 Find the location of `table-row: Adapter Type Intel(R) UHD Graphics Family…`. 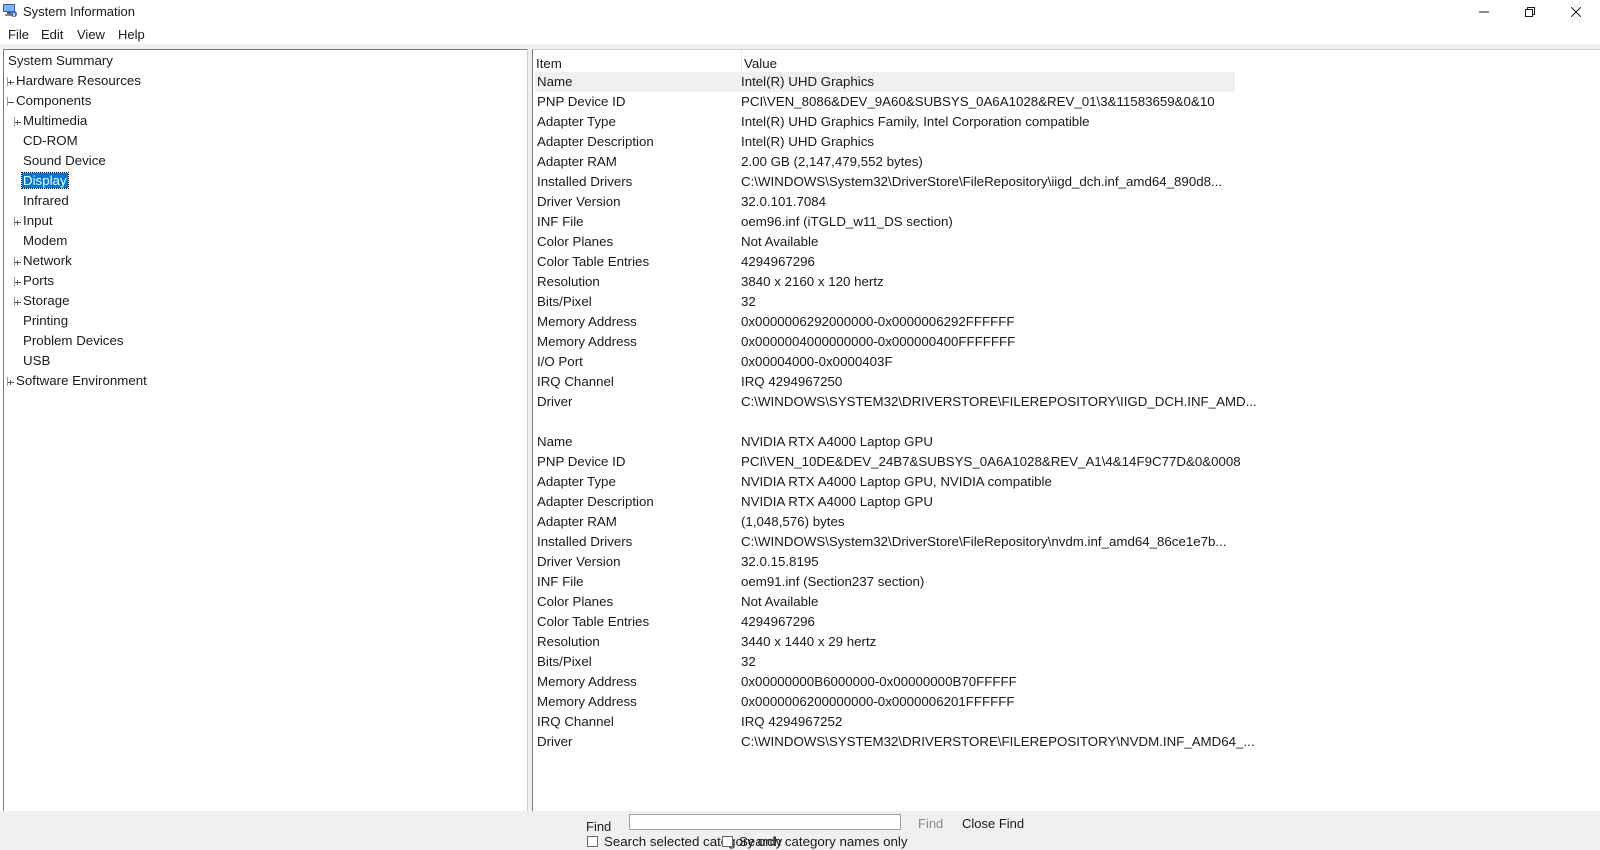

table-row: Adapter Type Intel(R) UHD Graphics Family… is located at coordinates (885, 122).